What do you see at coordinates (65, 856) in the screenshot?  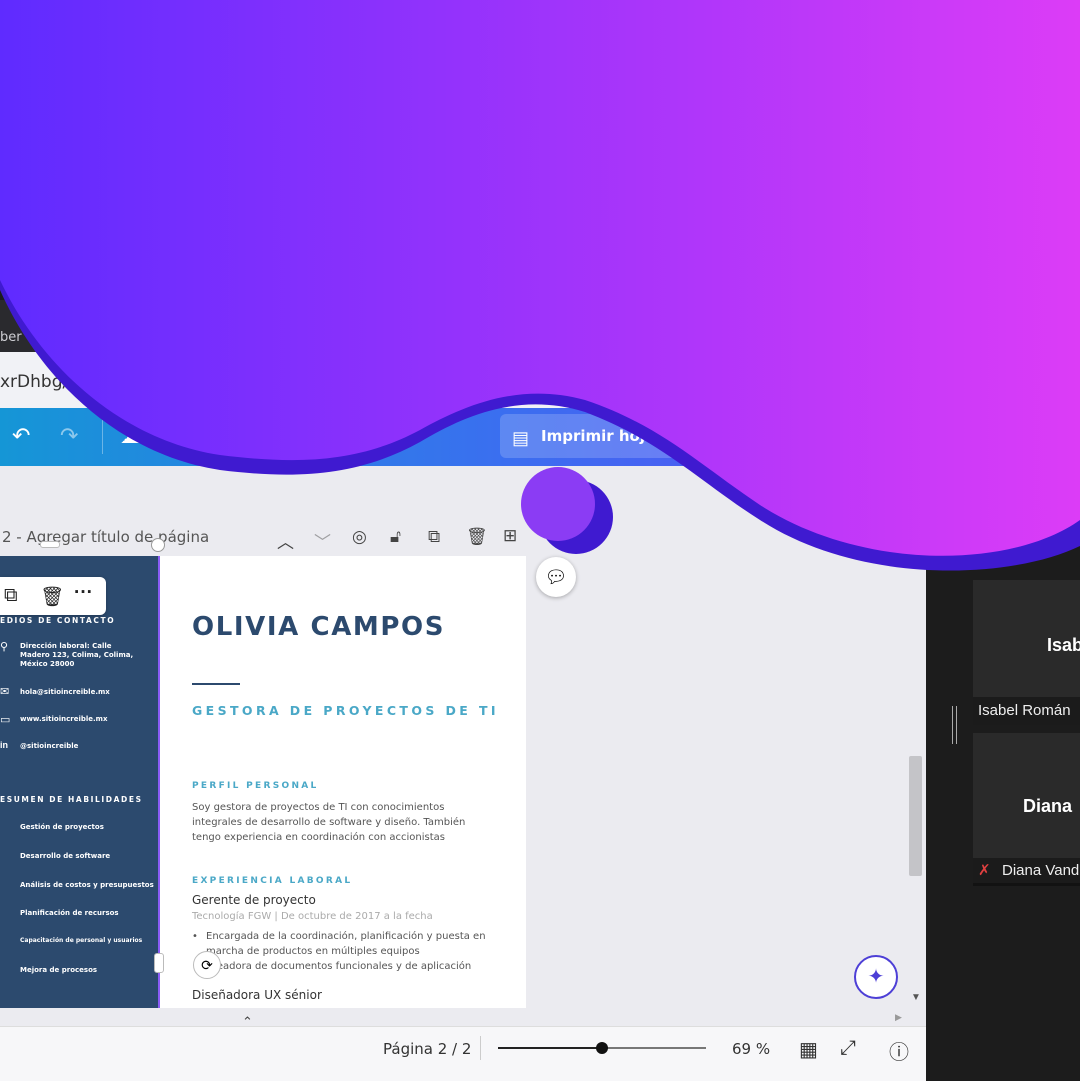 I see `skill-item: Desarrollo de software` at bounding box center [65, 856].